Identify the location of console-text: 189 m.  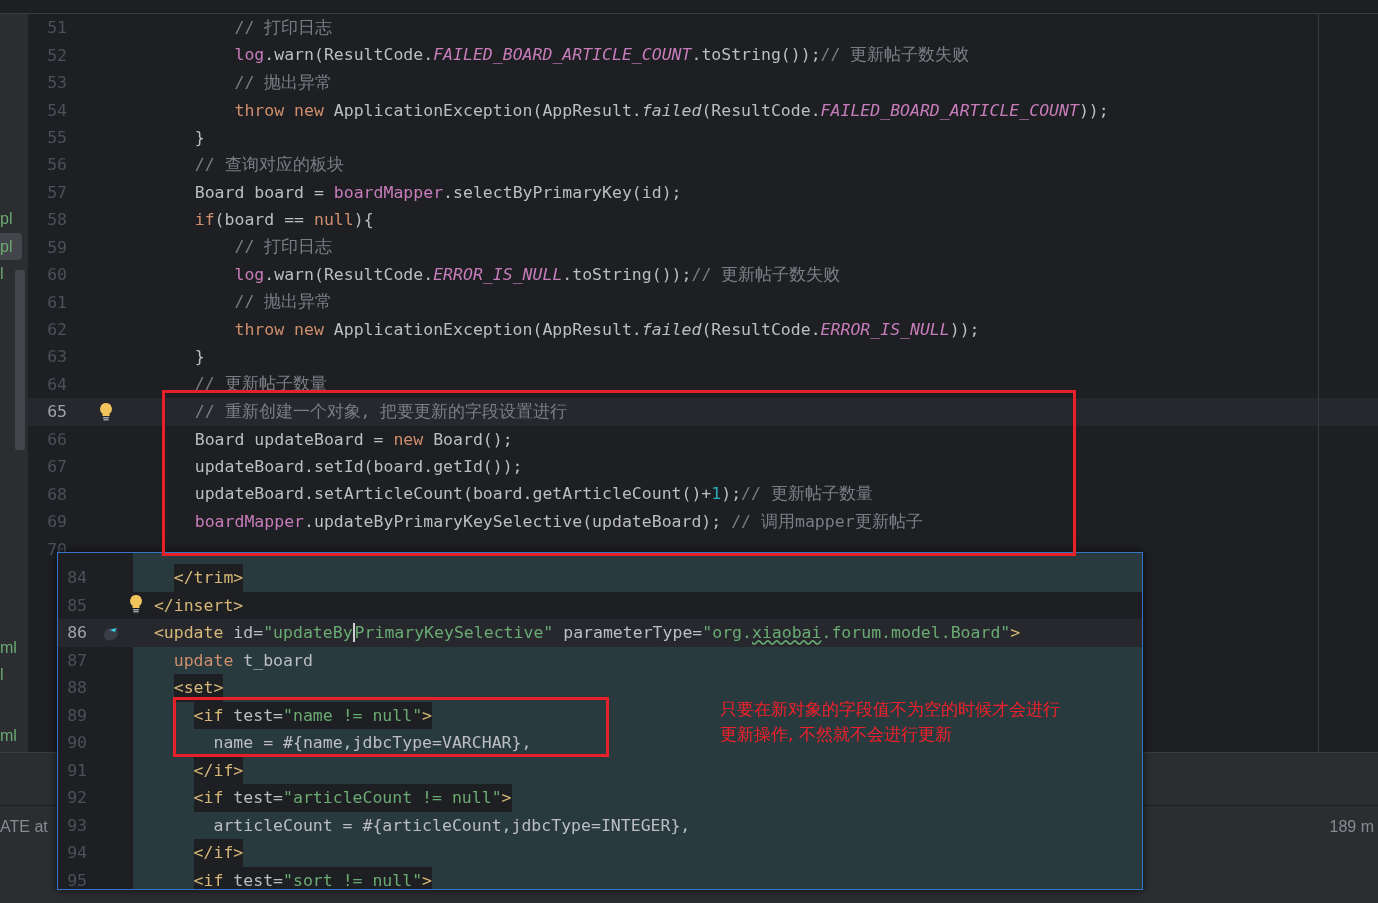
(1351, 827).